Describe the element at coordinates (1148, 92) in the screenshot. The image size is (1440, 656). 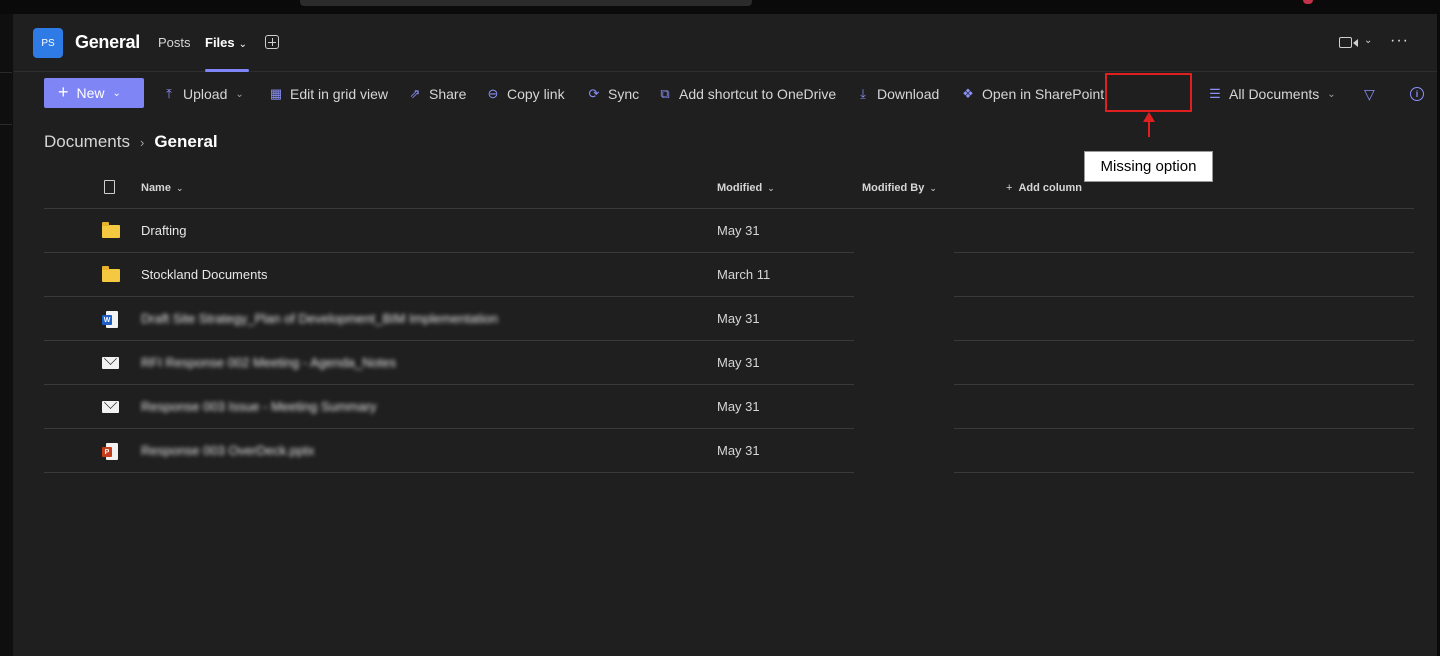
I see `missing-option-highlight` at that location.